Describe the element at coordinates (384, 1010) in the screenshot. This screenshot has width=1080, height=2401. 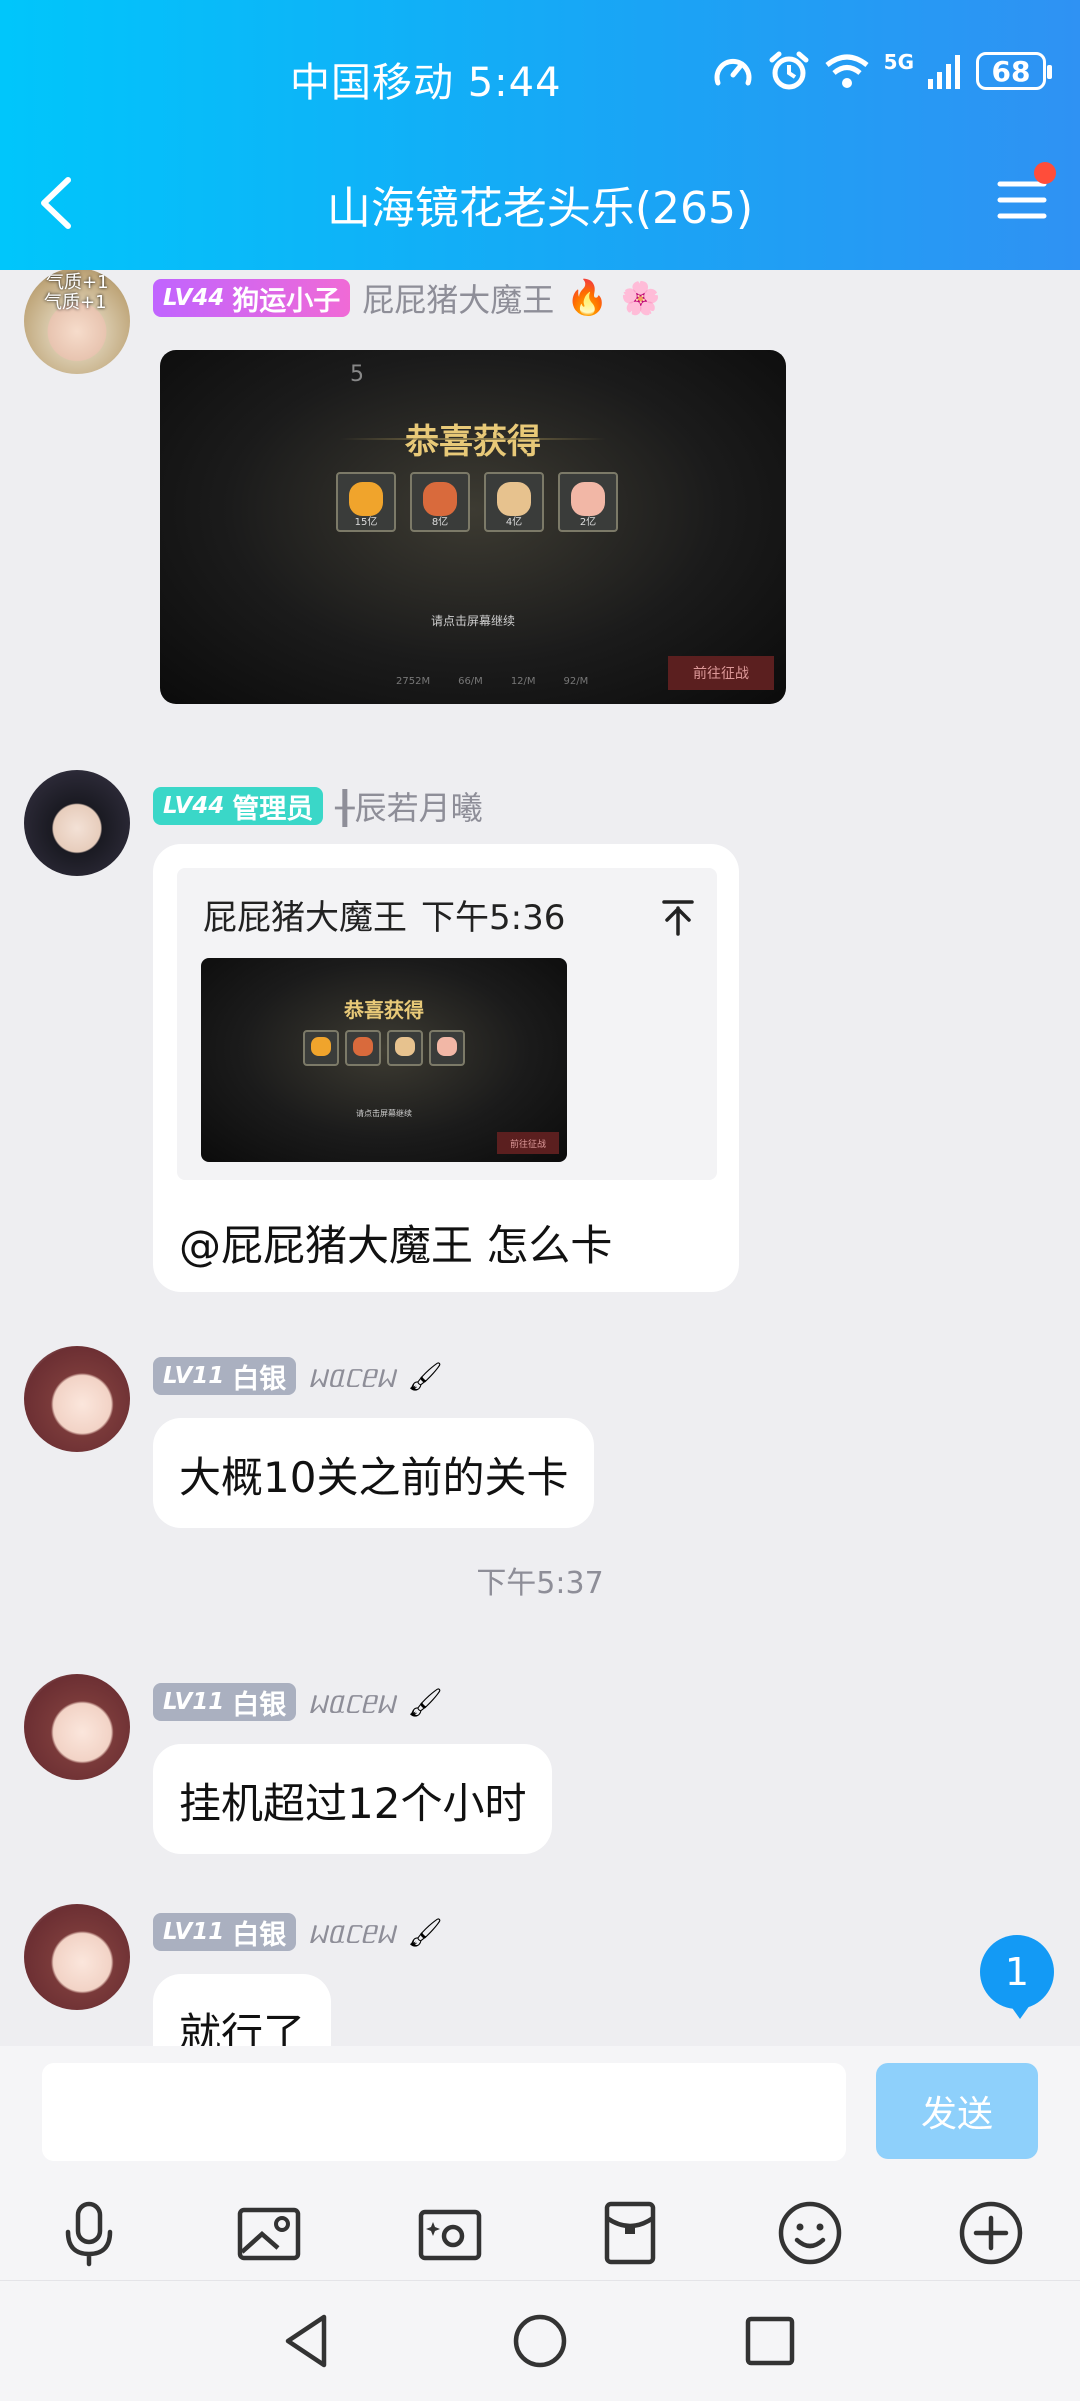
I see `game-reward-title: 恭喜获得` at that location.